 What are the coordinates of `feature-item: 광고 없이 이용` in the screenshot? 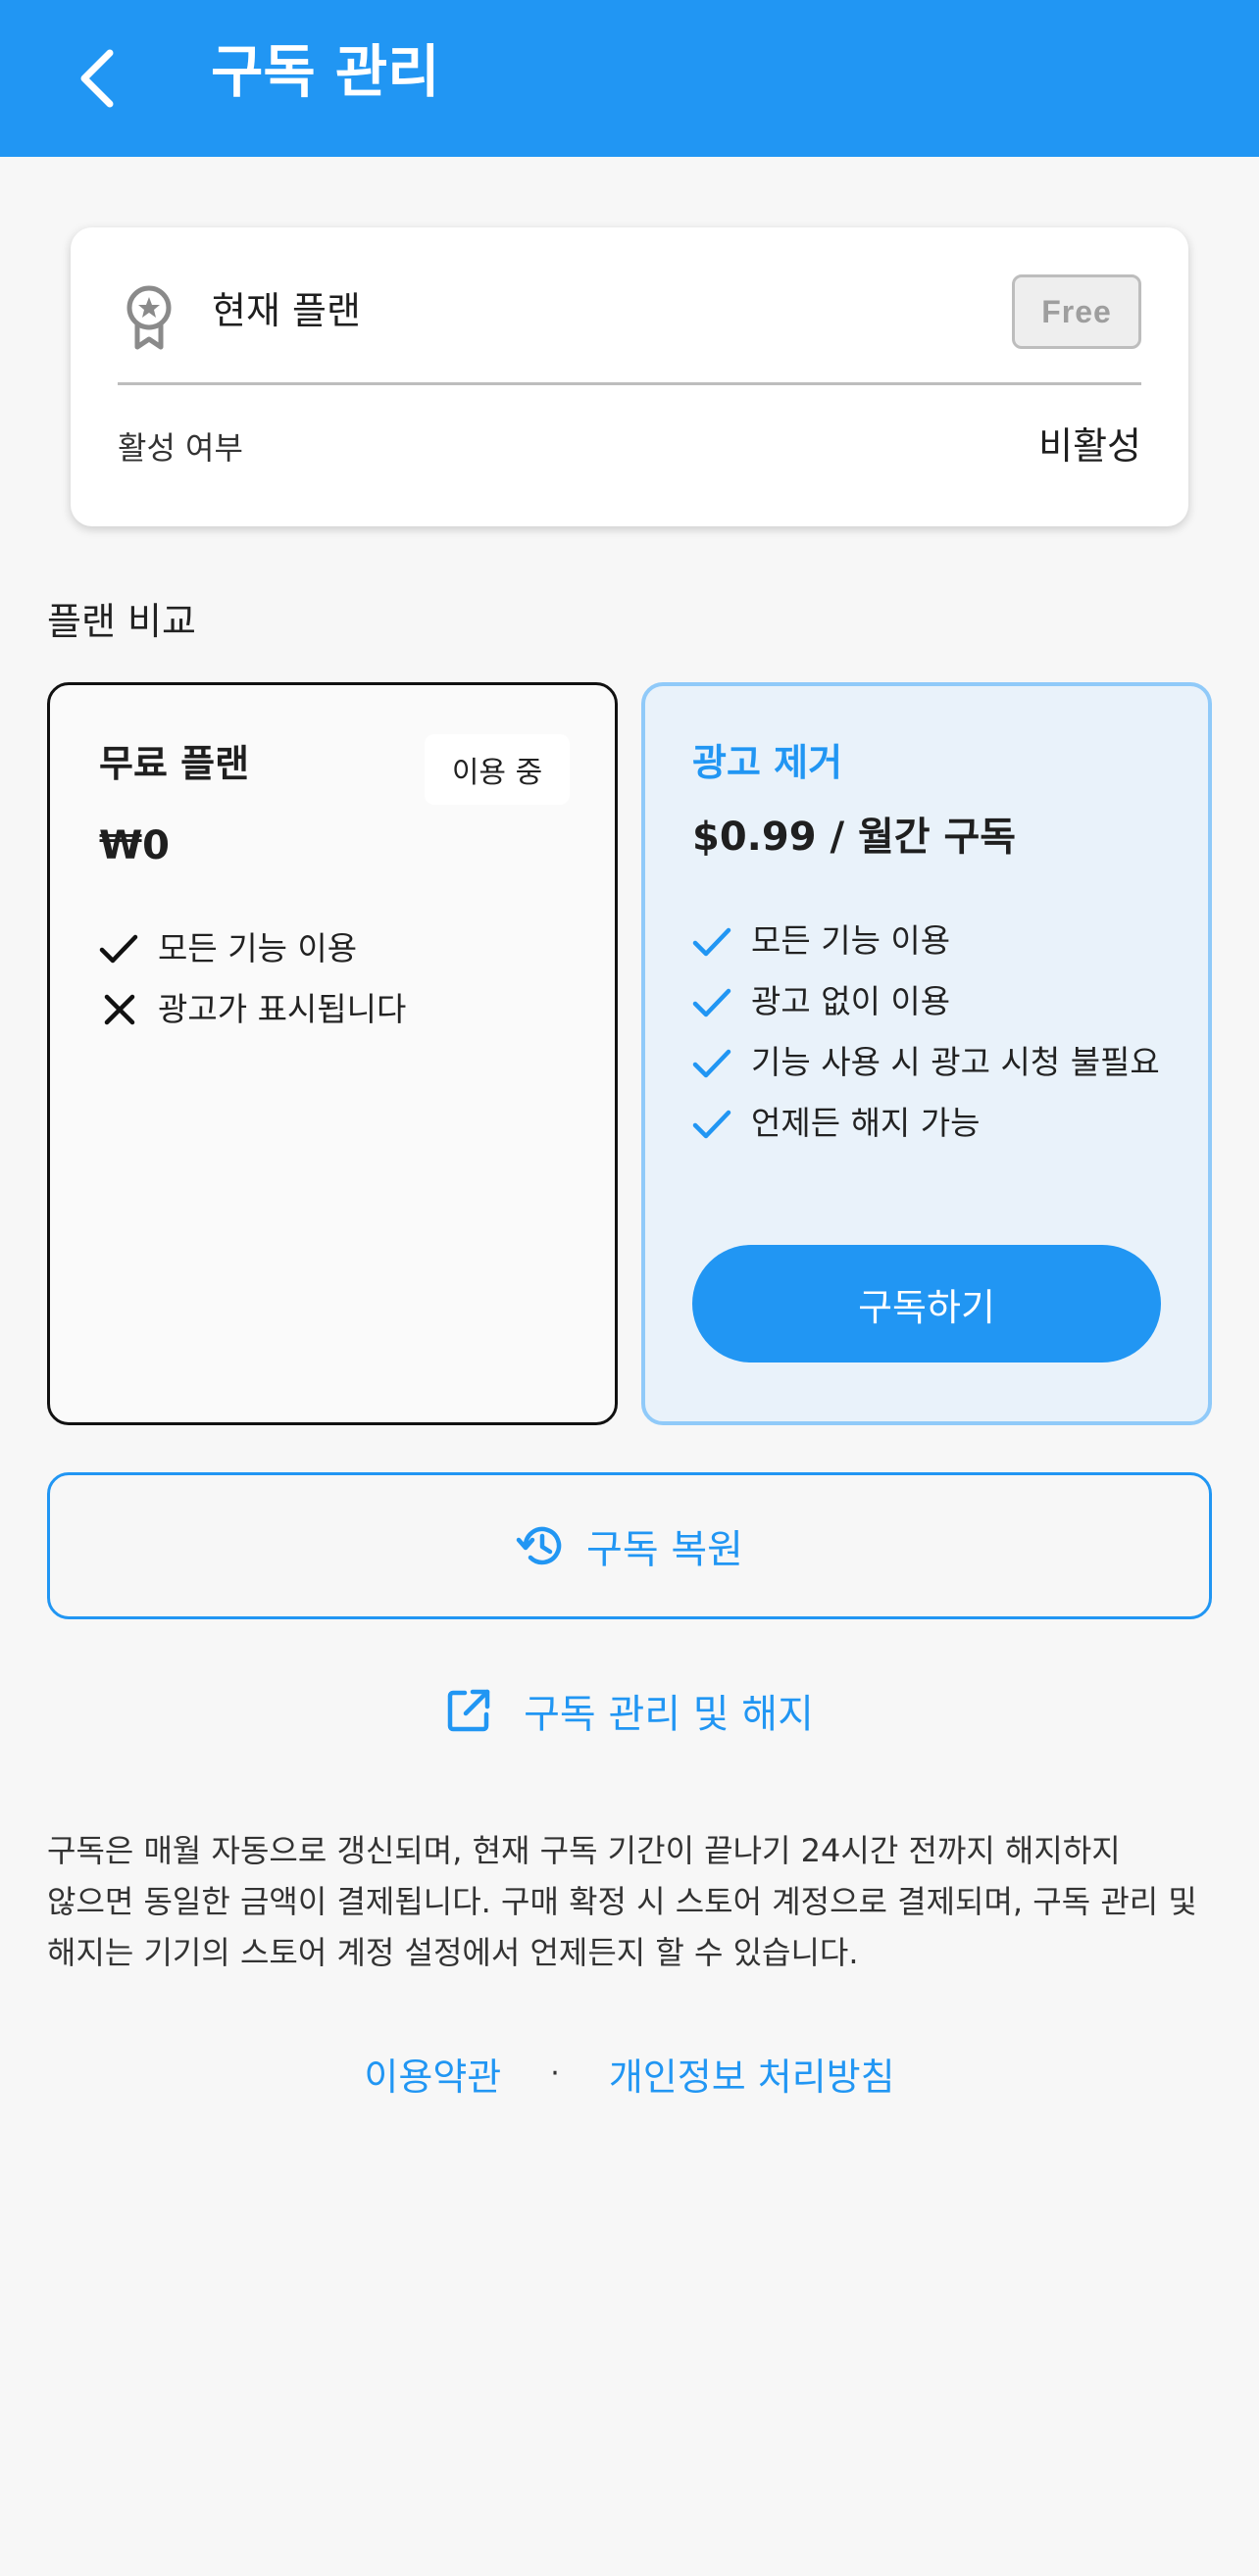 It's located at (938, 1002).